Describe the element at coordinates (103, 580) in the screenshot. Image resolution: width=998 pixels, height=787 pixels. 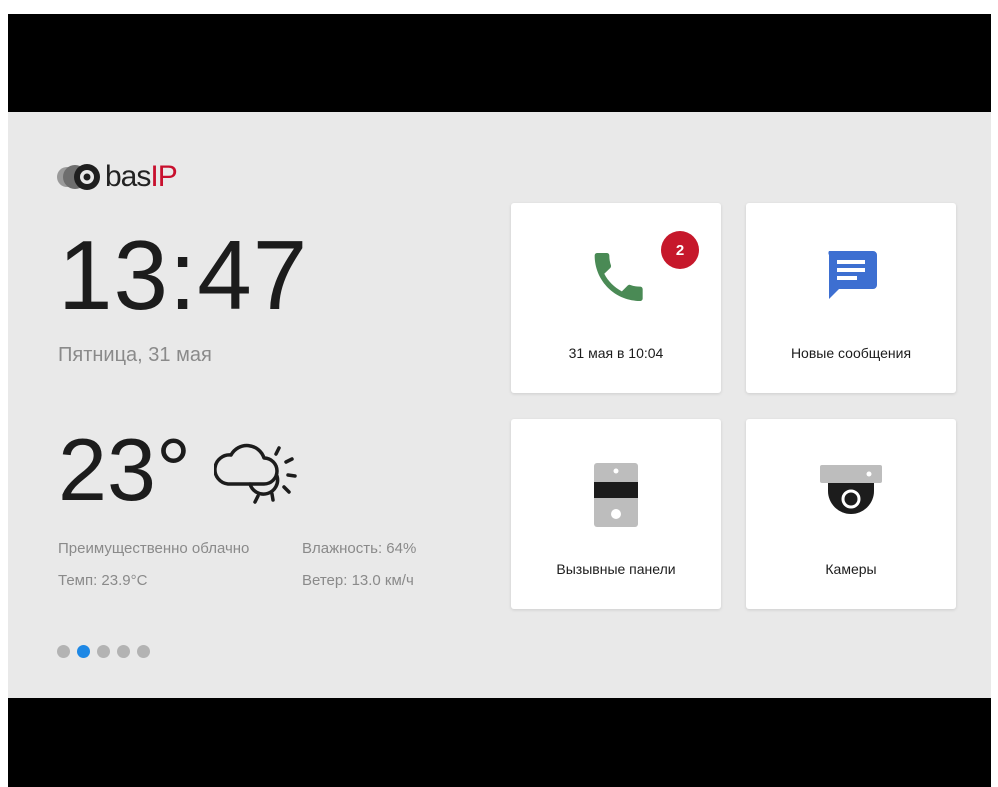
I see `weather-temp-detail: Темп: 23.9°C` at that location.